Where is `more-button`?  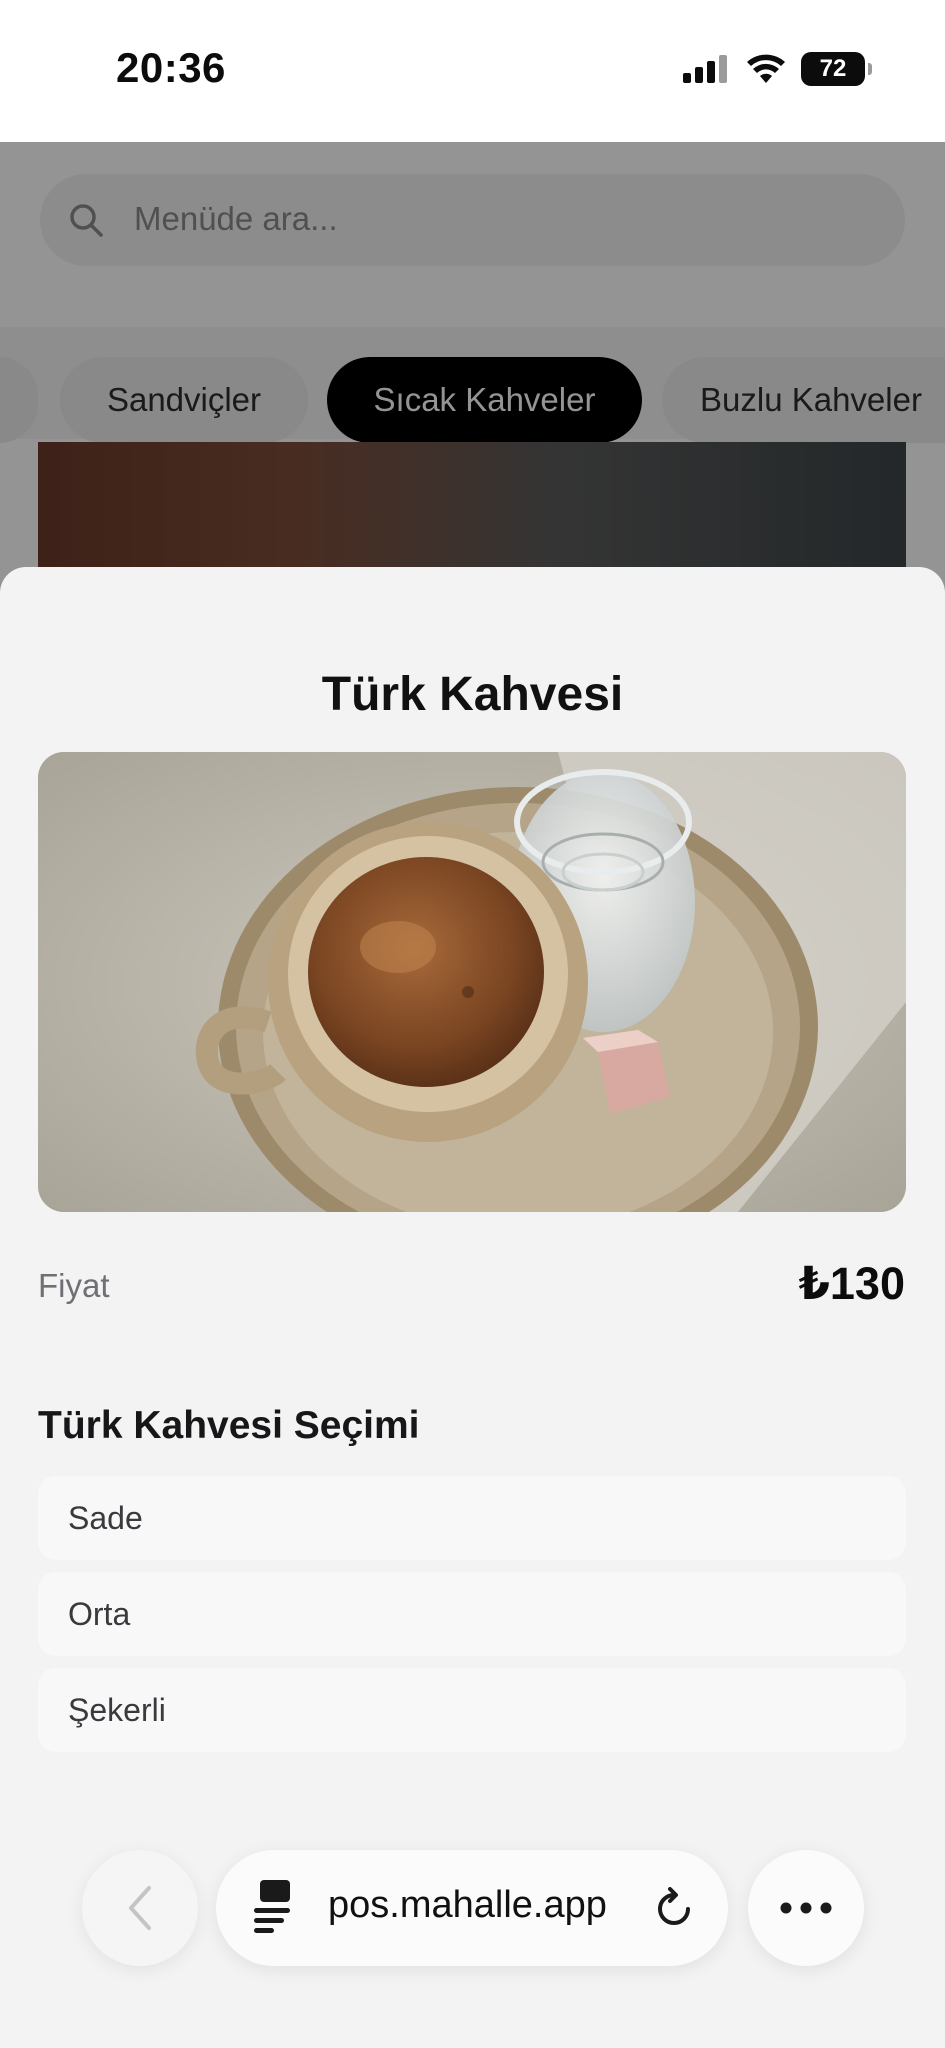 more-button is located at coordinates (806, 1908).